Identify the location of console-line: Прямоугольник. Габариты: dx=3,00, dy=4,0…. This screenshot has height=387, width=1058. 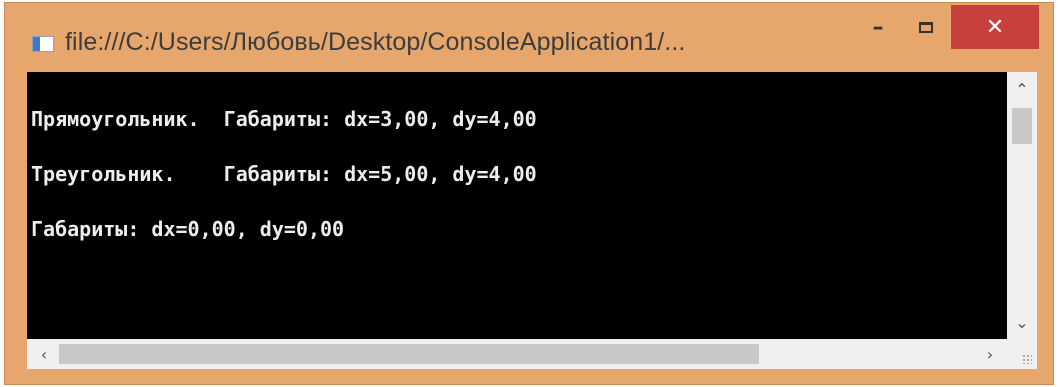
(284, 119).